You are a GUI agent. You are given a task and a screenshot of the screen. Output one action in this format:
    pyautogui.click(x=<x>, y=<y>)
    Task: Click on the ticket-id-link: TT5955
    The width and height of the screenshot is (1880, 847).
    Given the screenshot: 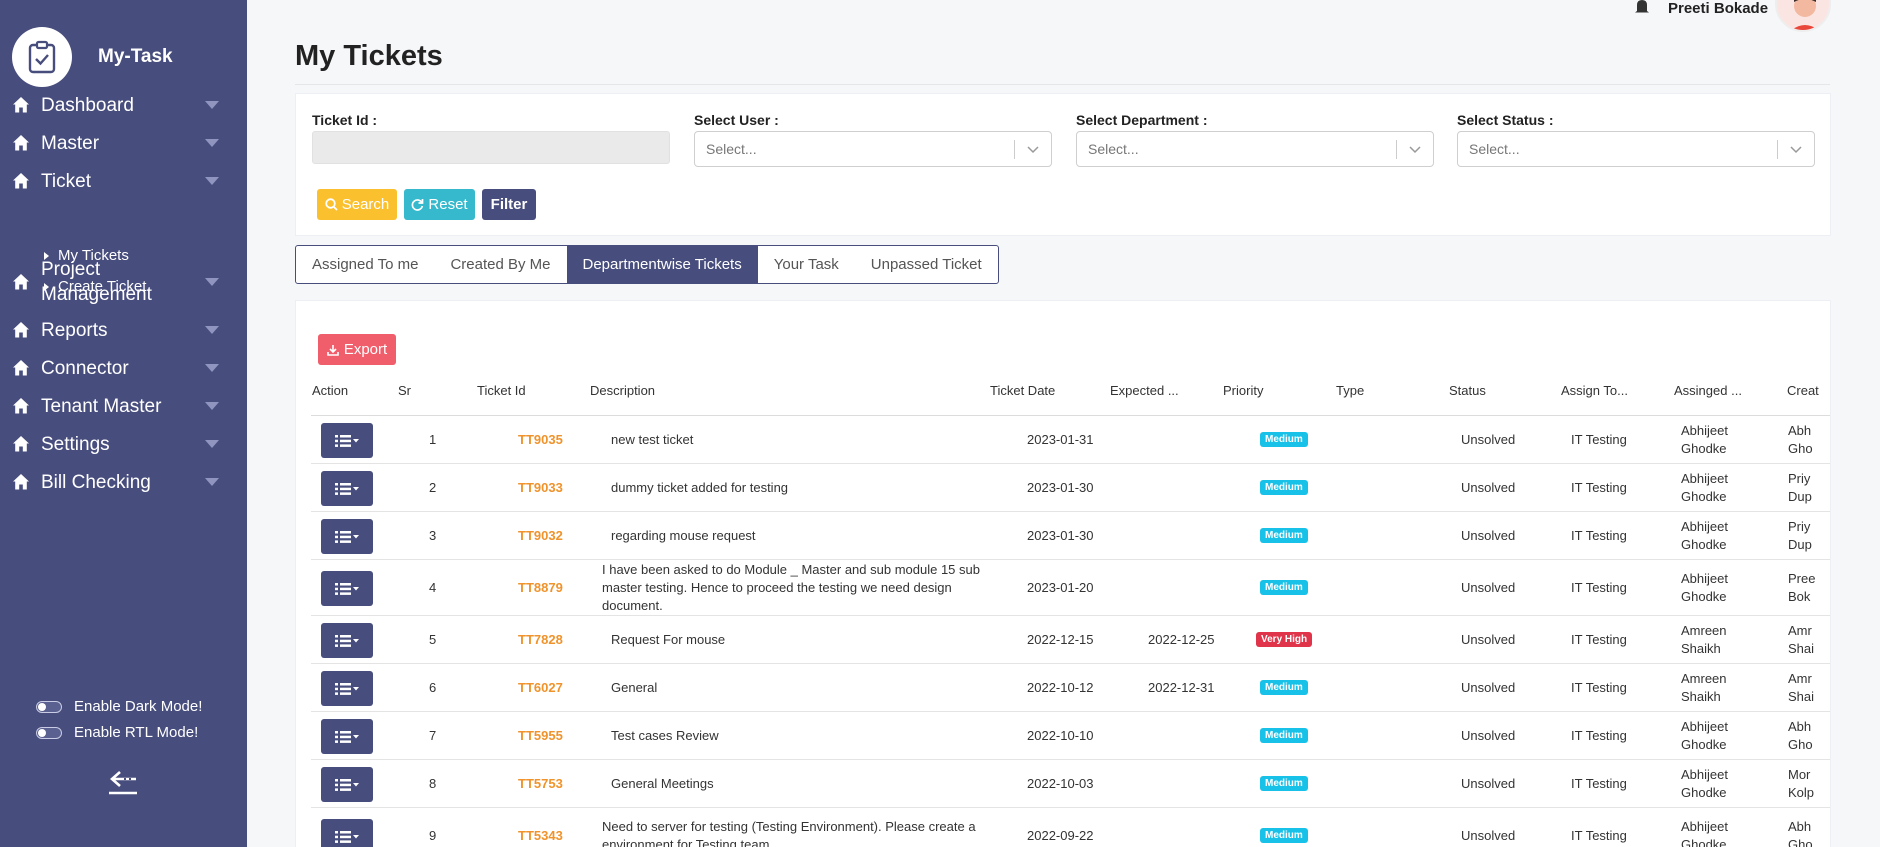 What is the action you would take?
    pyautogui.click(x=540, y=735)
    